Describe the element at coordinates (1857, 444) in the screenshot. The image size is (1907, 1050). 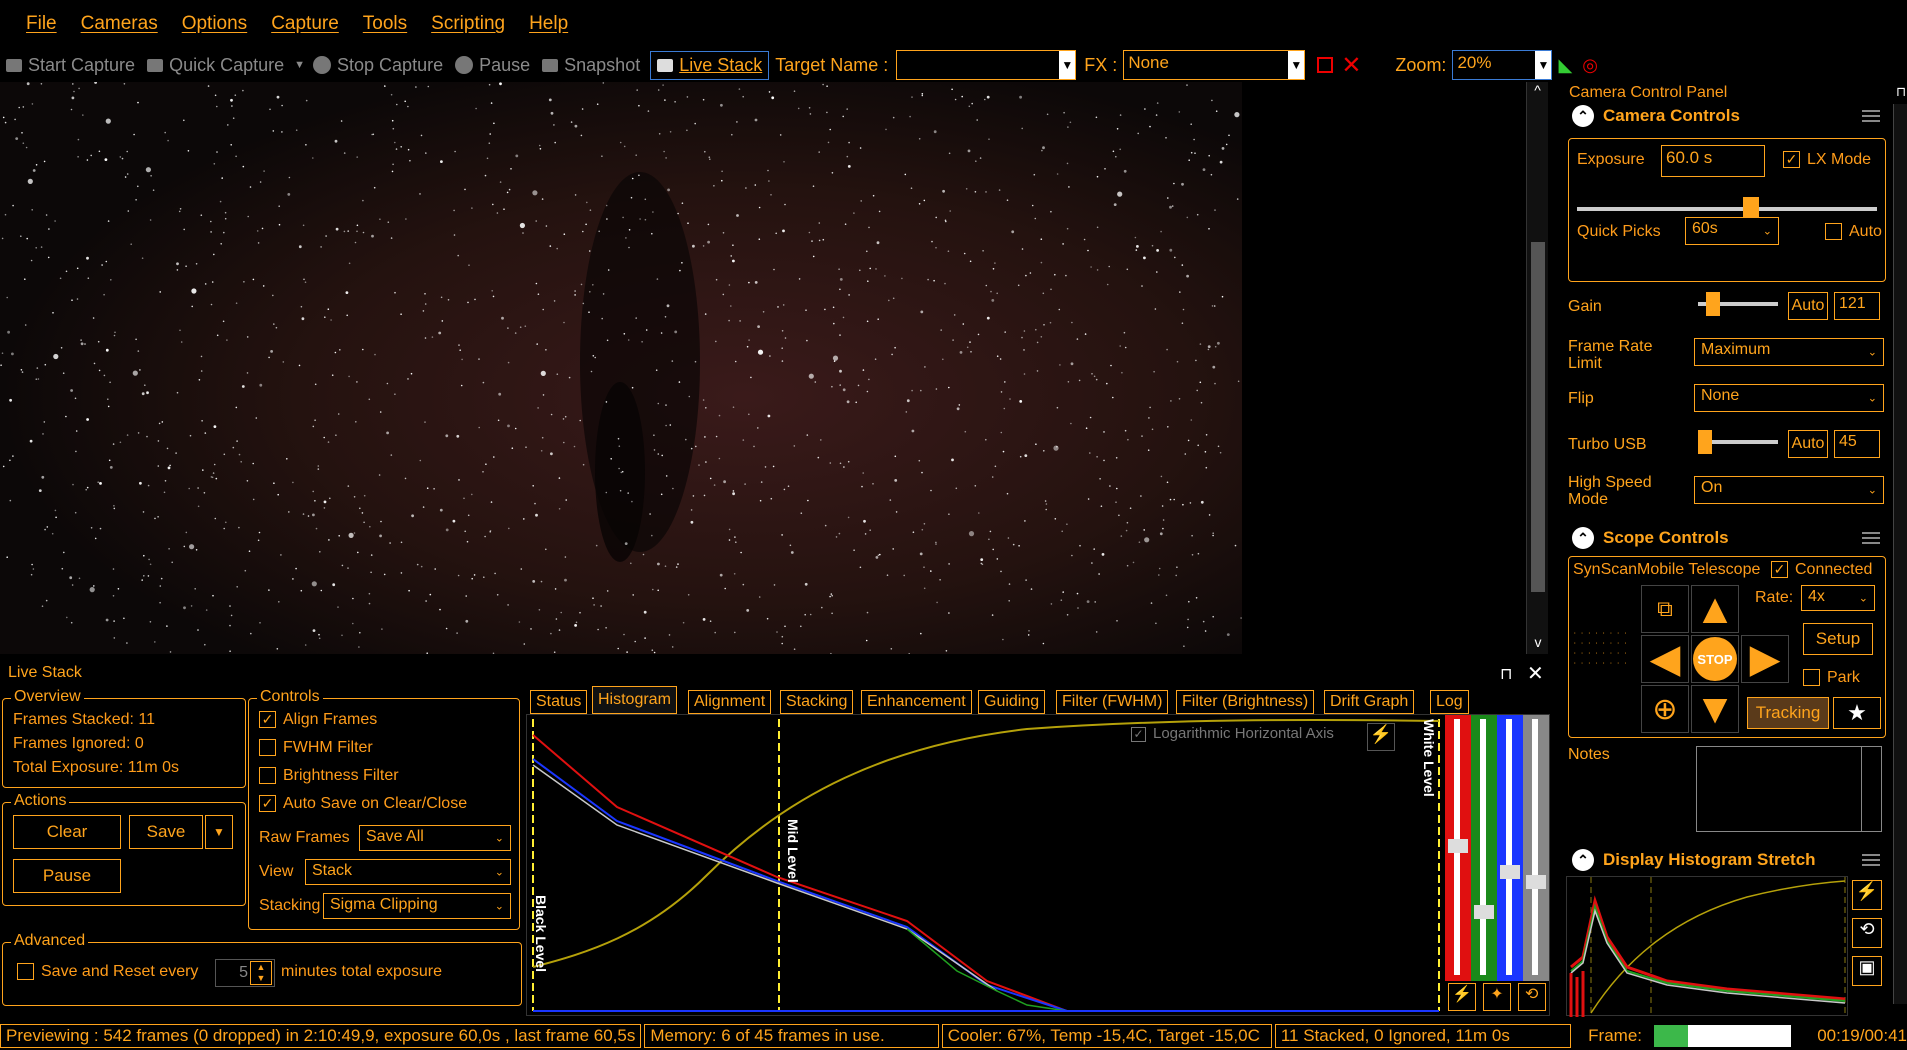
I see `turbo-value-input: 45` at that location.